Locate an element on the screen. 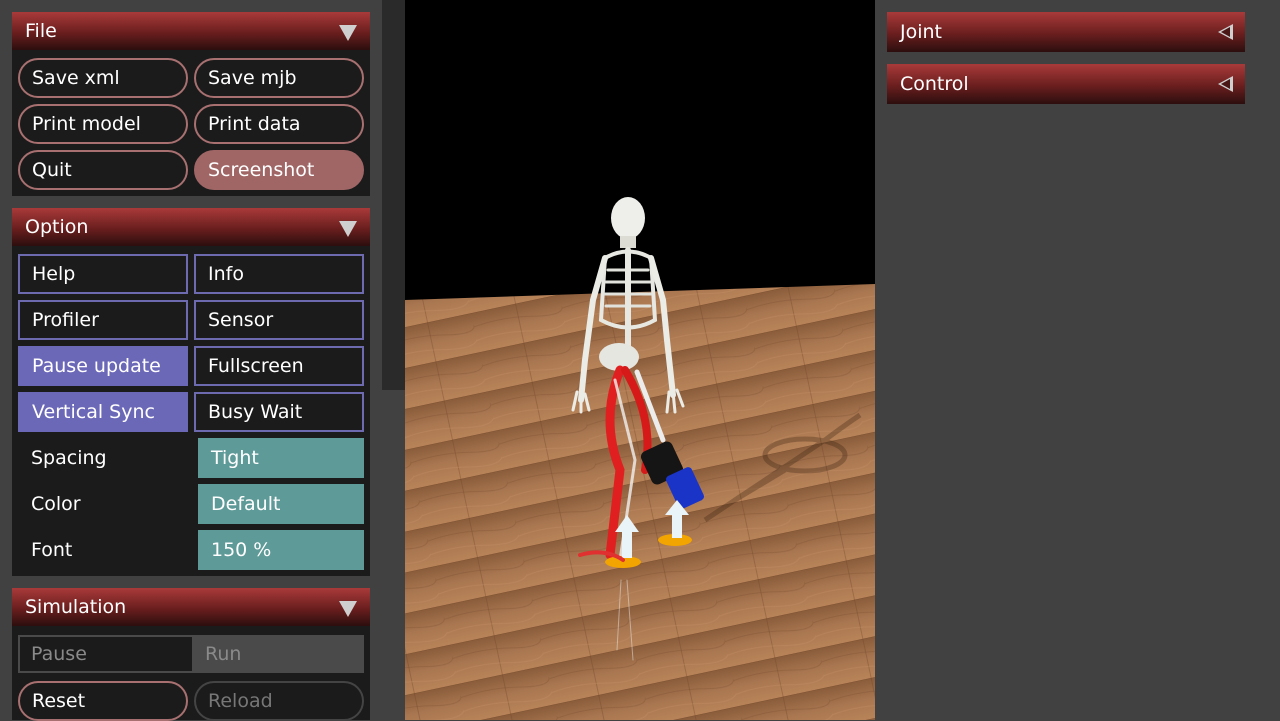 The width and height of the screenshot is (1280, 721). sensor-toggle: Sensor is located at coordinates (279, 320).